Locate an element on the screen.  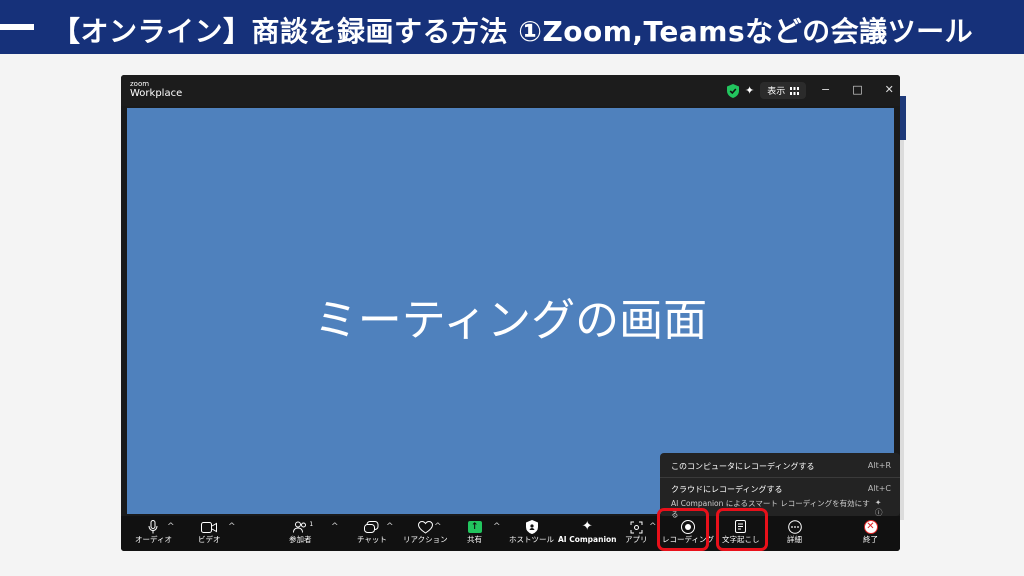
host-tools-label: ホストツール is located at coordinates (531, 539).